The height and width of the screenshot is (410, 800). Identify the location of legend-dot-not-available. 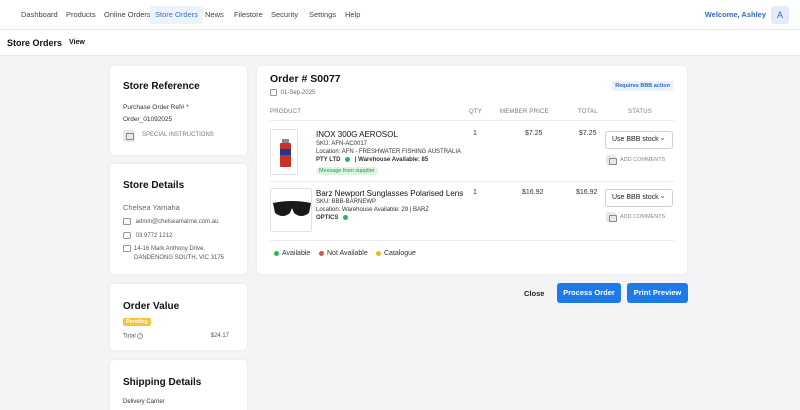
(321, 253).